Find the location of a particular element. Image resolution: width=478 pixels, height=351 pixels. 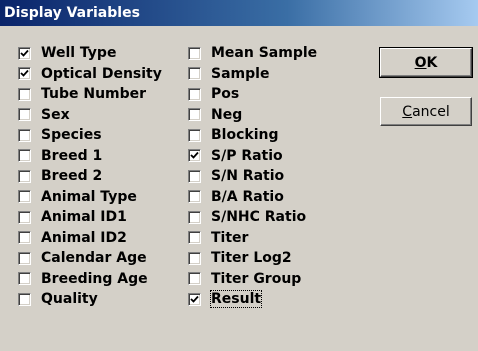

checkbox-s-nhc-ratio: S/NHC Ratio is located at coordinates (252, 217).